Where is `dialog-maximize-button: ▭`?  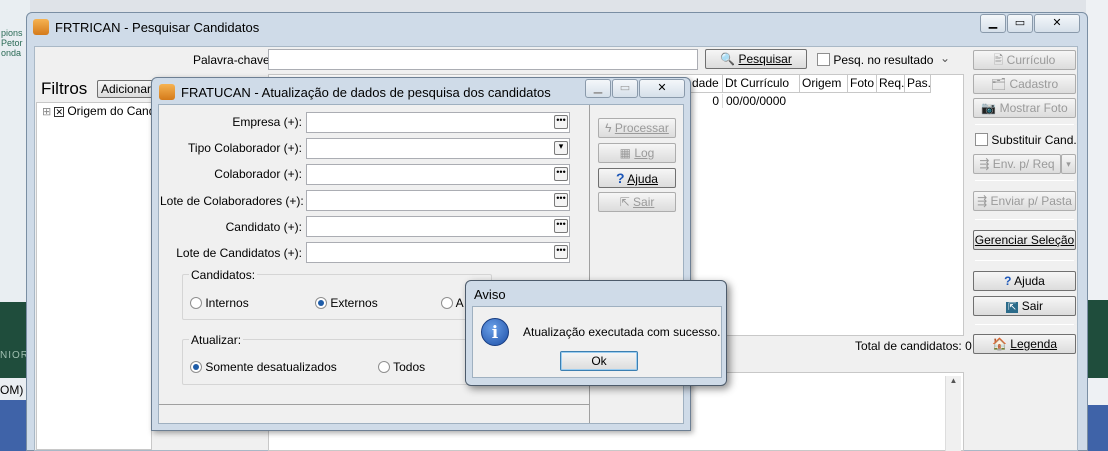
dialog-maximize-button: ▭ is located at coordinates (625, 88).